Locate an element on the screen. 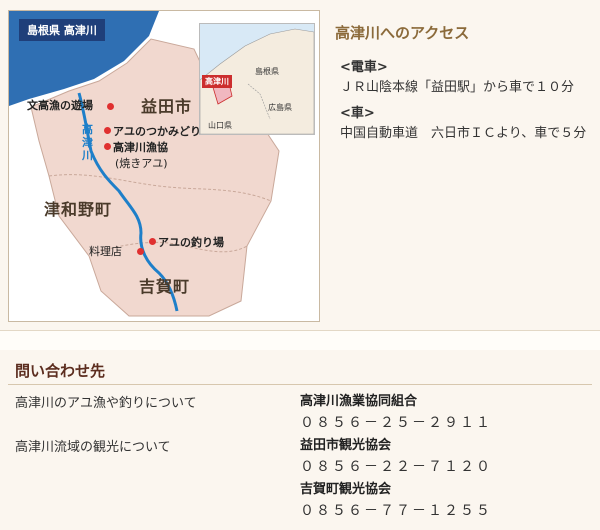 Image resolution: width=600 pixels, height=530 pixels. map-tag: 島根県 高津川 is located at coordinates (62, 30).